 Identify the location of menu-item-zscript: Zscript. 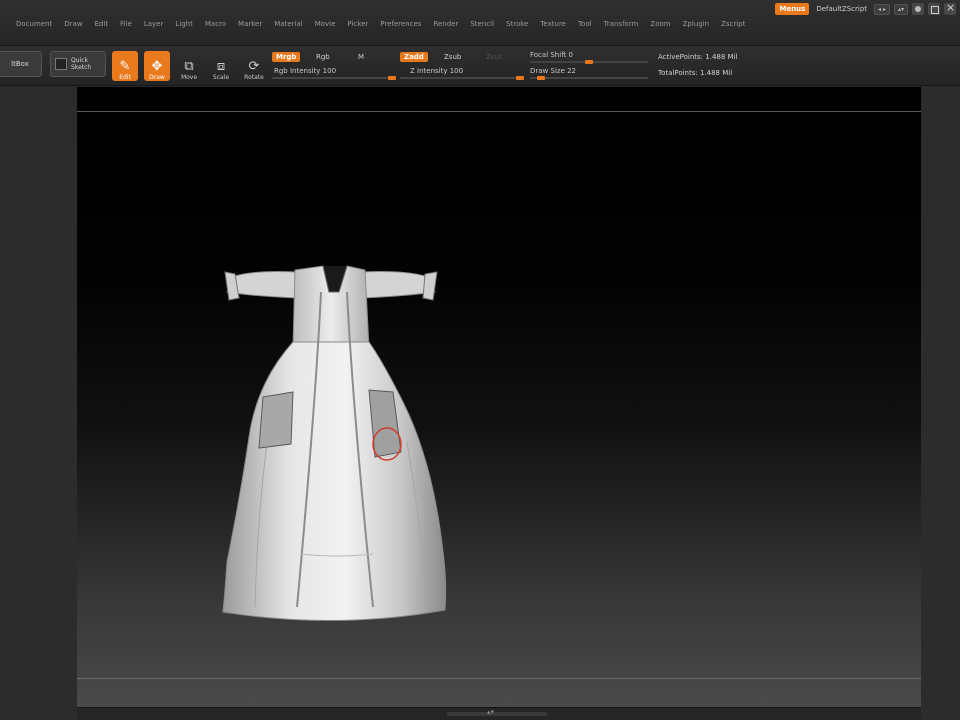
(733, 24).